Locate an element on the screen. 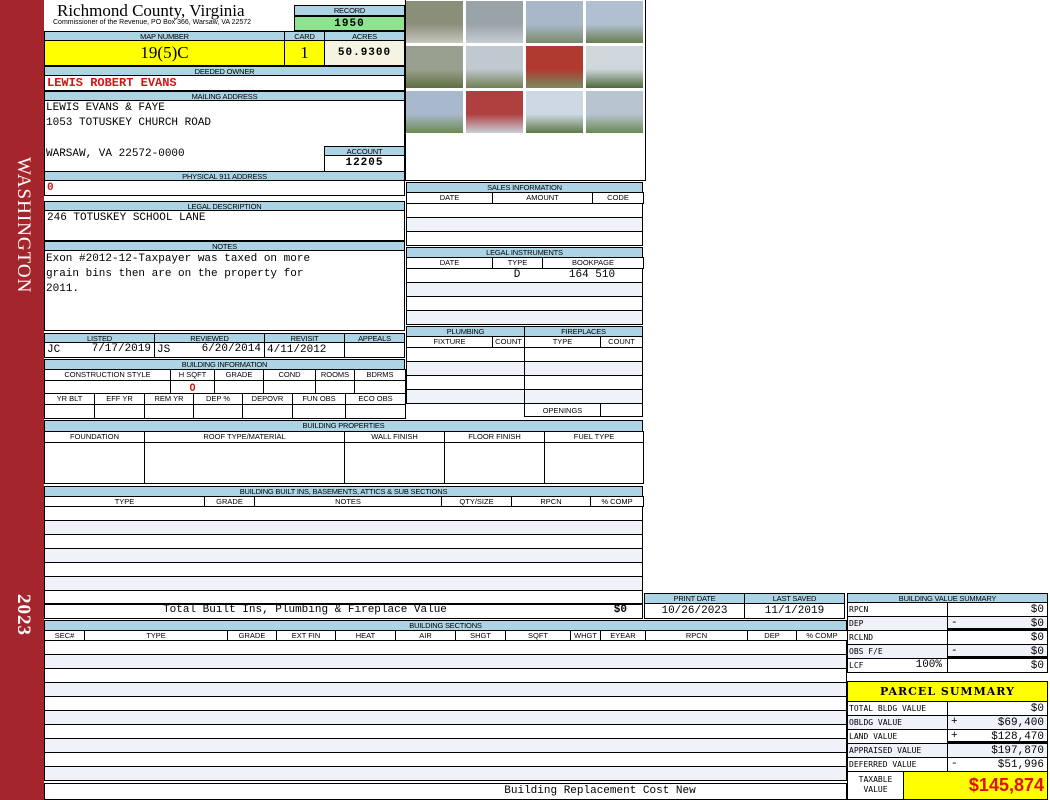 This screenshot has height=800, width=1050. parcel-value: $197,870 is located at coordinates (997, 750).